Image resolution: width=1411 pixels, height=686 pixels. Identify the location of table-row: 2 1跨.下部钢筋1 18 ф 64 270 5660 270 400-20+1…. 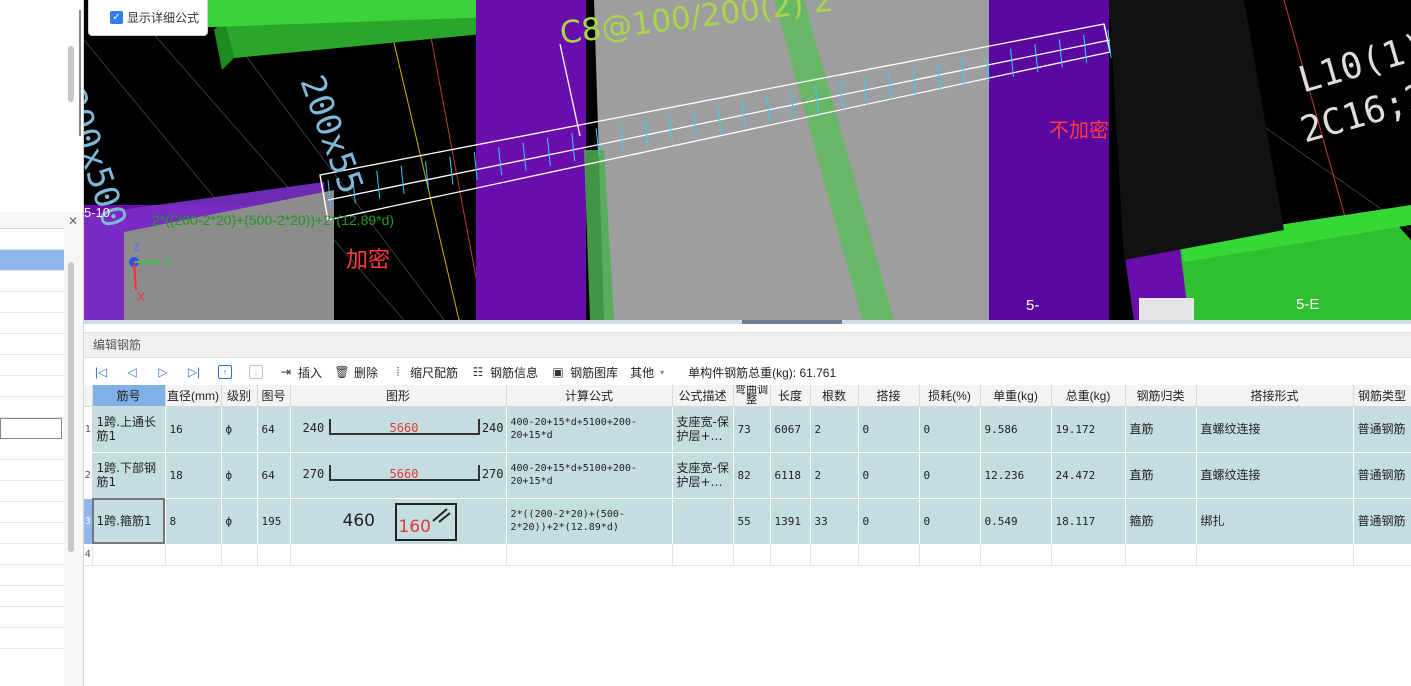
(747, 475).